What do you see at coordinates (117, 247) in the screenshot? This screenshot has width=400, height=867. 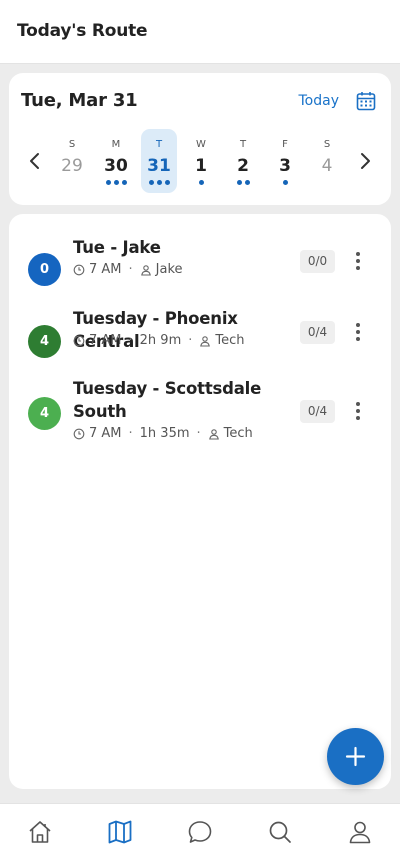 I see `route-name: Tue - Jake` at bounding box center [117, 247].